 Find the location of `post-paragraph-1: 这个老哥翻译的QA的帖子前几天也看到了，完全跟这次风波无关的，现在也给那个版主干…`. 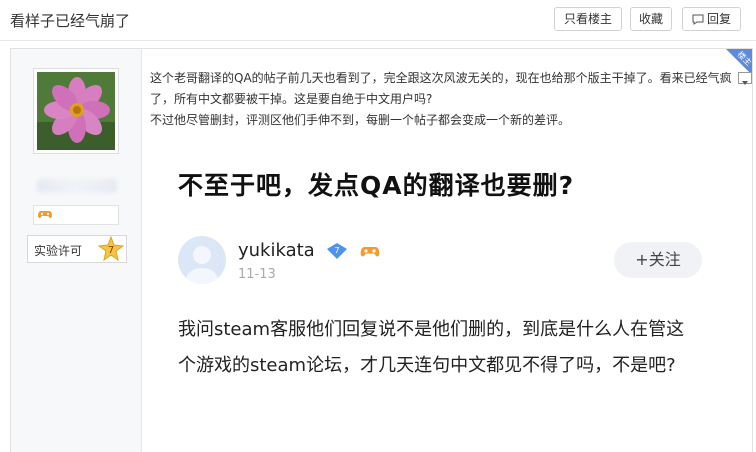

post-paragraph-1: 这个老哥翻译的QA的帖子前几天也看到了，完全跟这次风波无关的，现在也给那个版主干… is located at coordinates (441, 88).